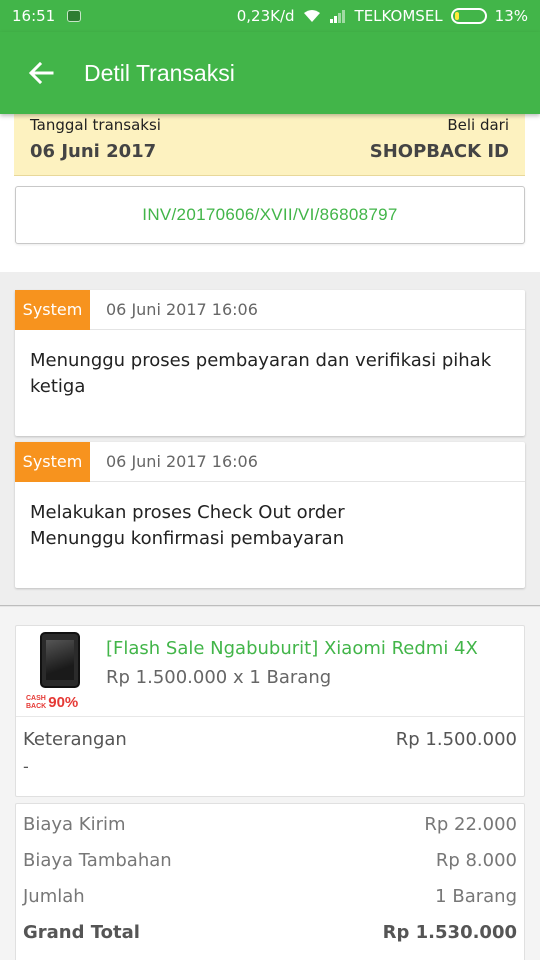  I want to click on invoice-link: INV/20170606/XVII/VI/86808797, so click(270, 215).